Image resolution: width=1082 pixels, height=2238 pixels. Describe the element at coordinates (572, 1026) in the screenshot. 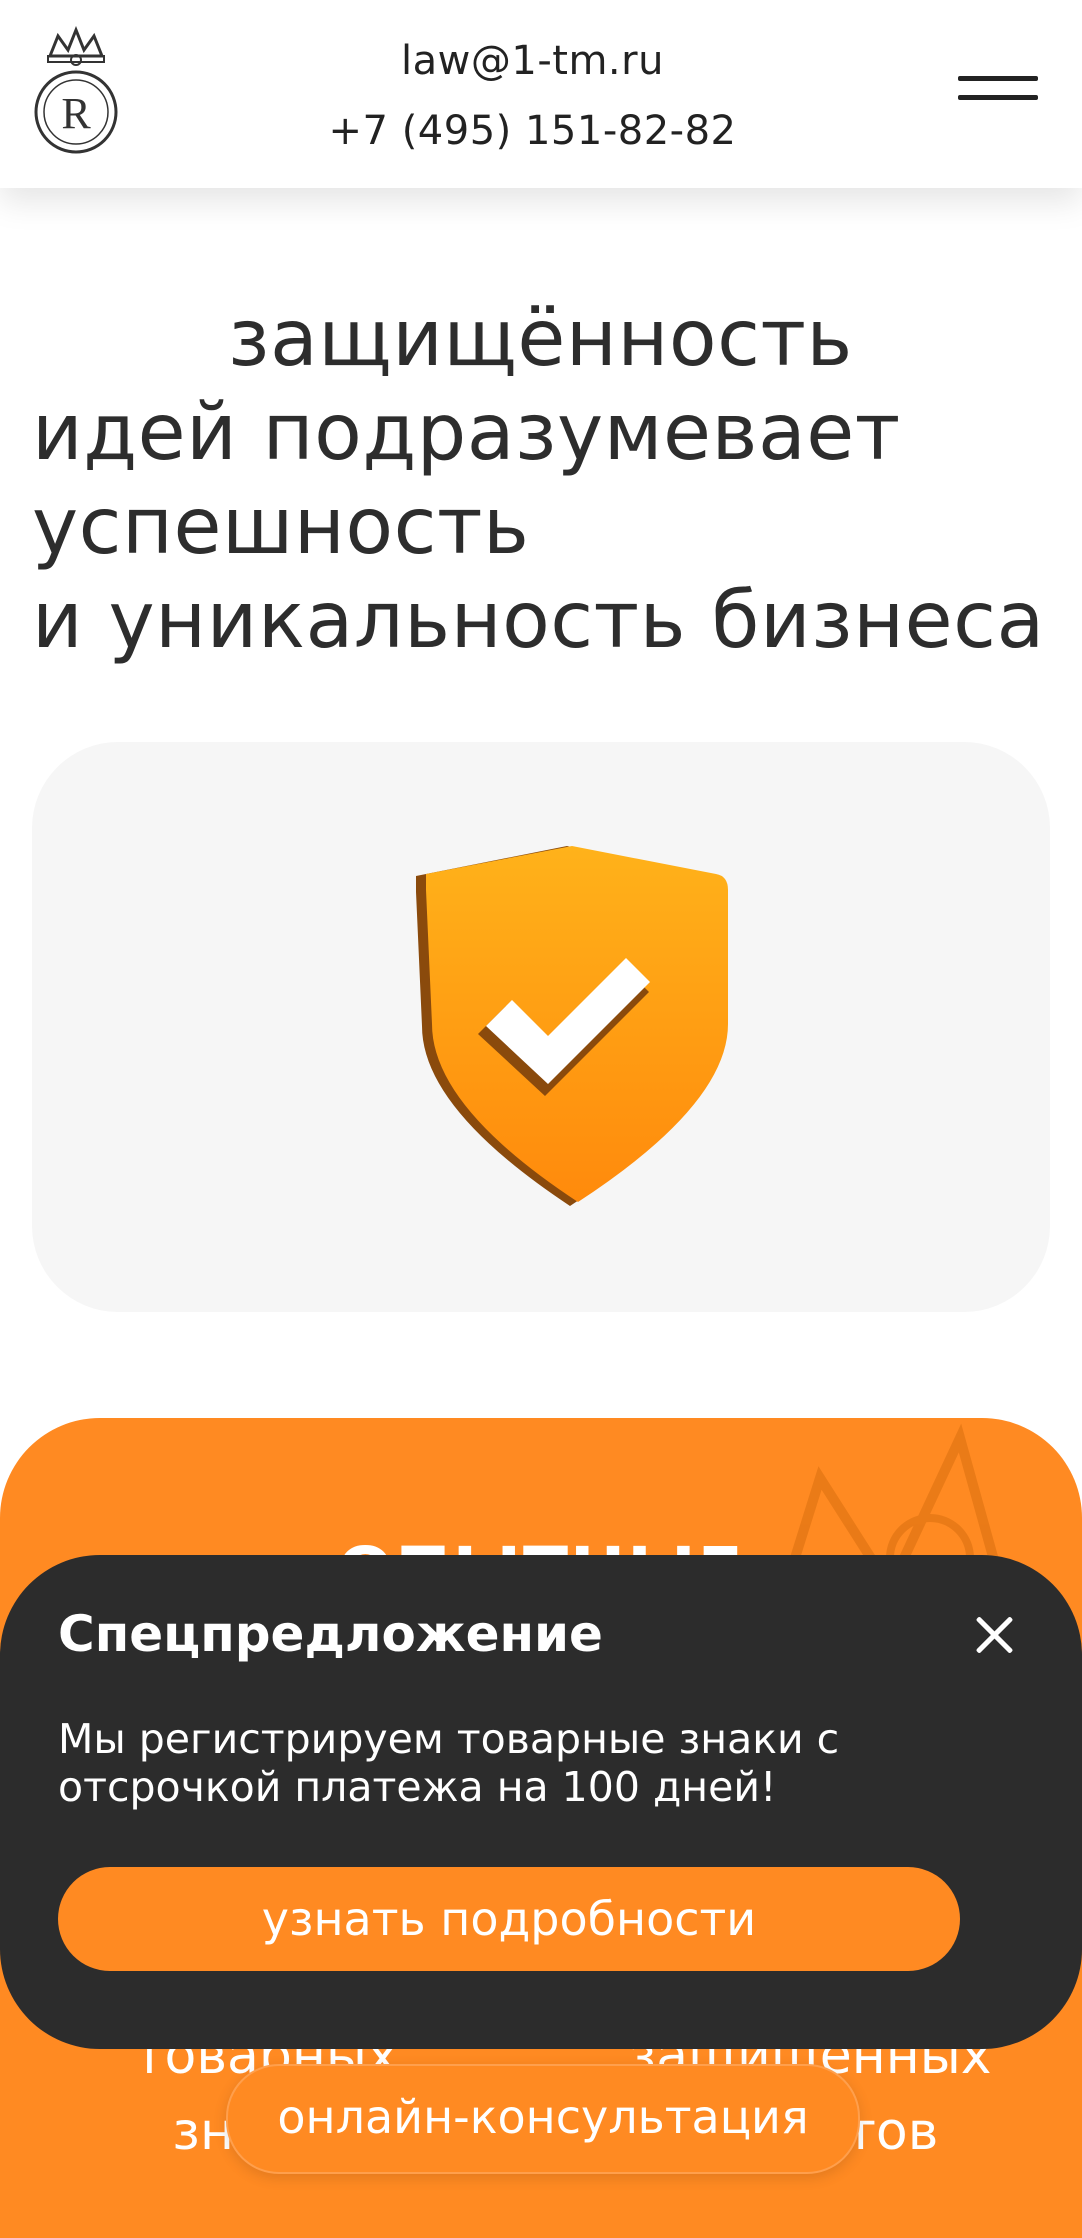

I see `shield-check-icon` at that location.